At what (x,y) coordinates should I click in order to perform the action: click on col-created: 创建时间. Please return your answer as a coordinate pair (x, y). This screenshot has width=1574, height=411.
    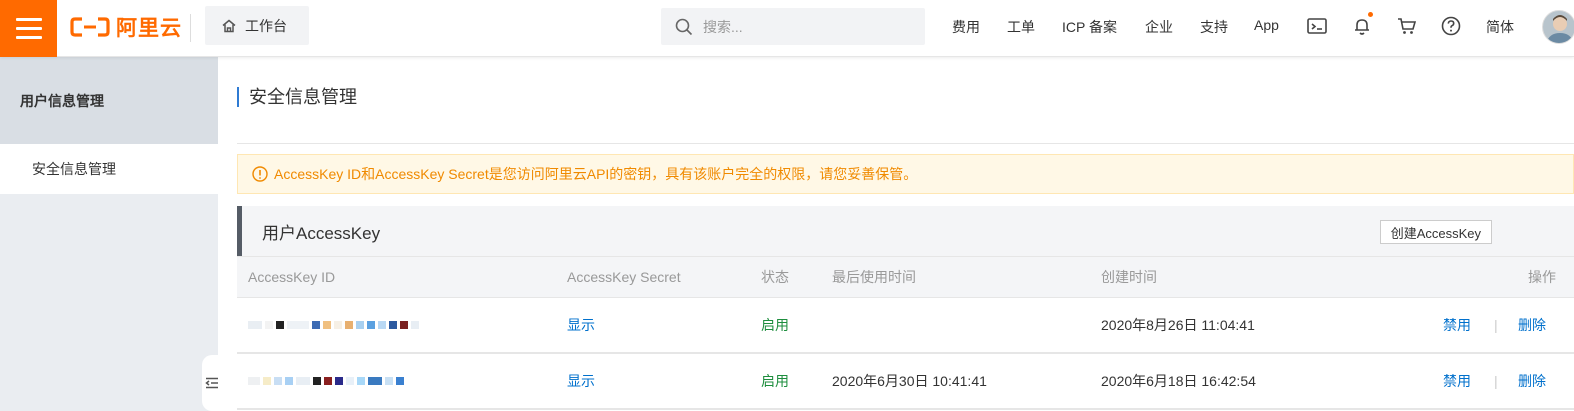
    Looking at the image, I should click on (1129, 277).